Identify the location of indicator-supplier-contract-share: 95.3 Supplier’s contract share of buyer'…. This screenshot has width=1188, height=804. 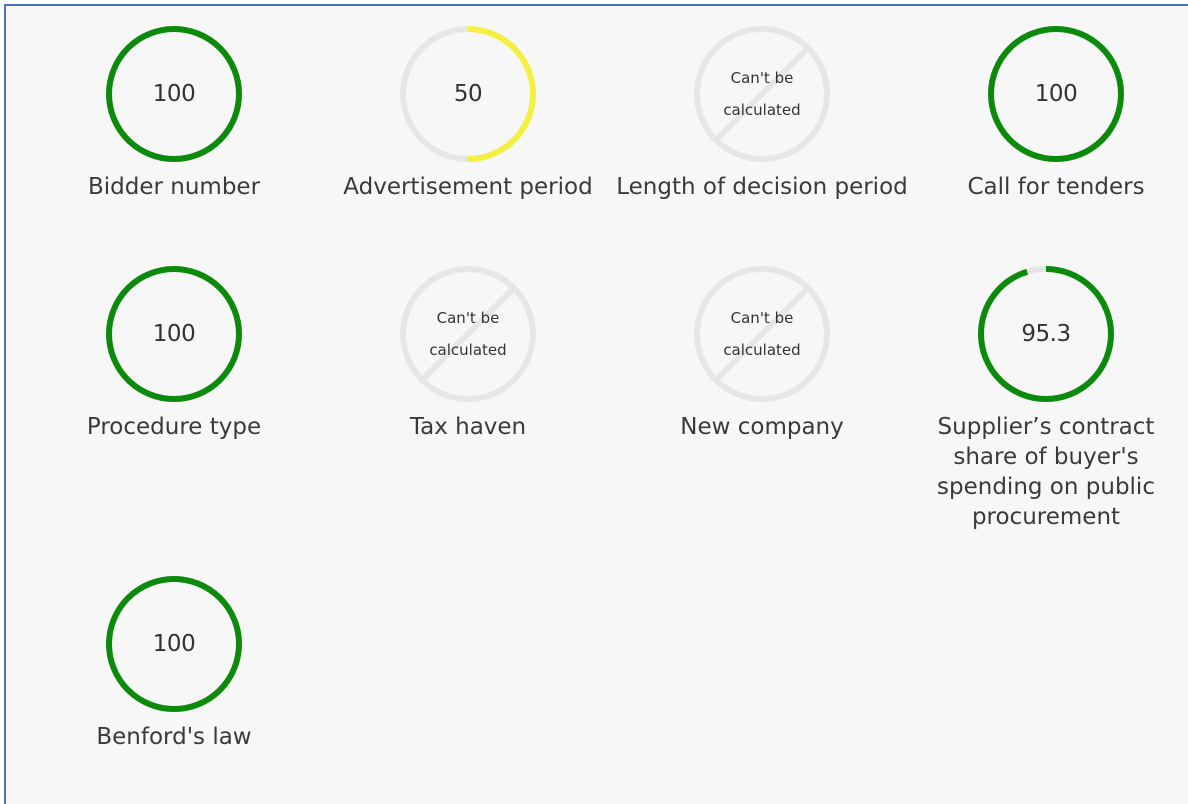
(1046, 397).